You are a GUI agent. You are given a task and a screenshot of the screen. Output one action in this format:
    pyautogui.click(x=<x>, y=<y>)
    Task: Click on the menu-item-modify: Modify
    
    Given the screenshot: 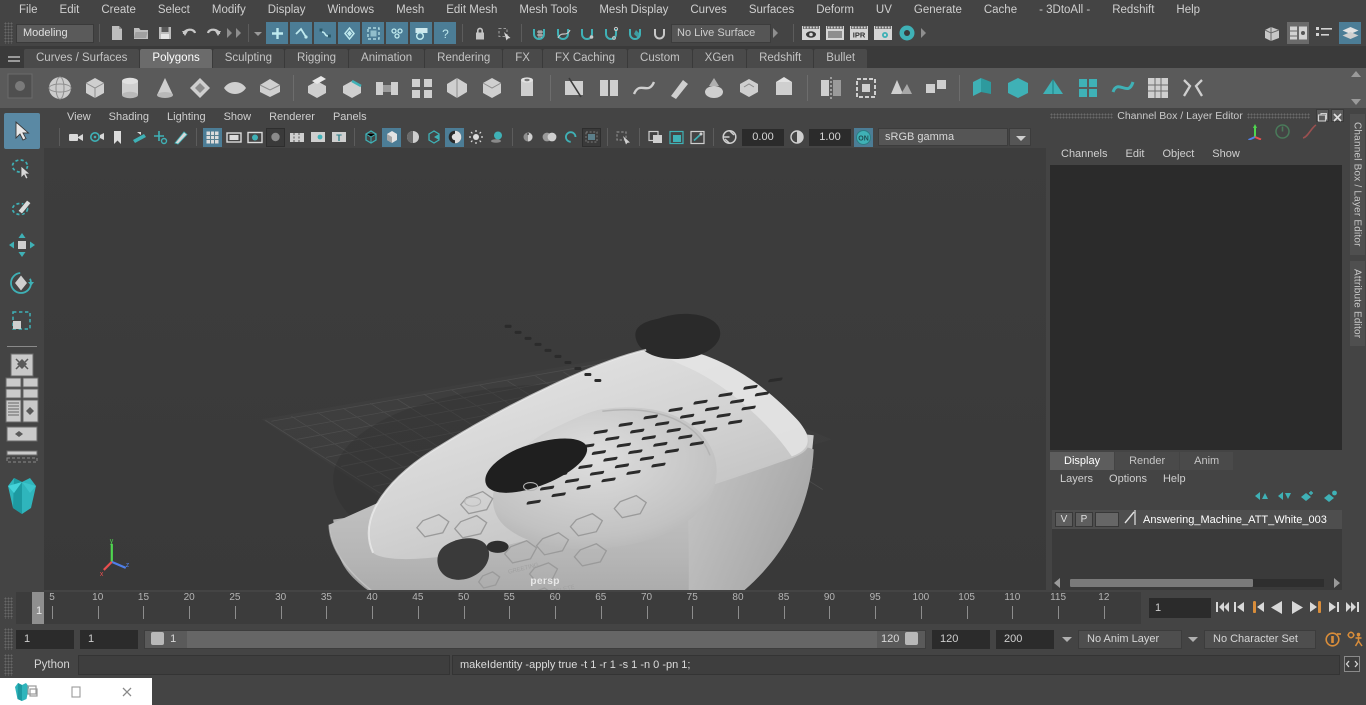 What is the action you would take?
    pyautogui.click(x=229, y=10)
    